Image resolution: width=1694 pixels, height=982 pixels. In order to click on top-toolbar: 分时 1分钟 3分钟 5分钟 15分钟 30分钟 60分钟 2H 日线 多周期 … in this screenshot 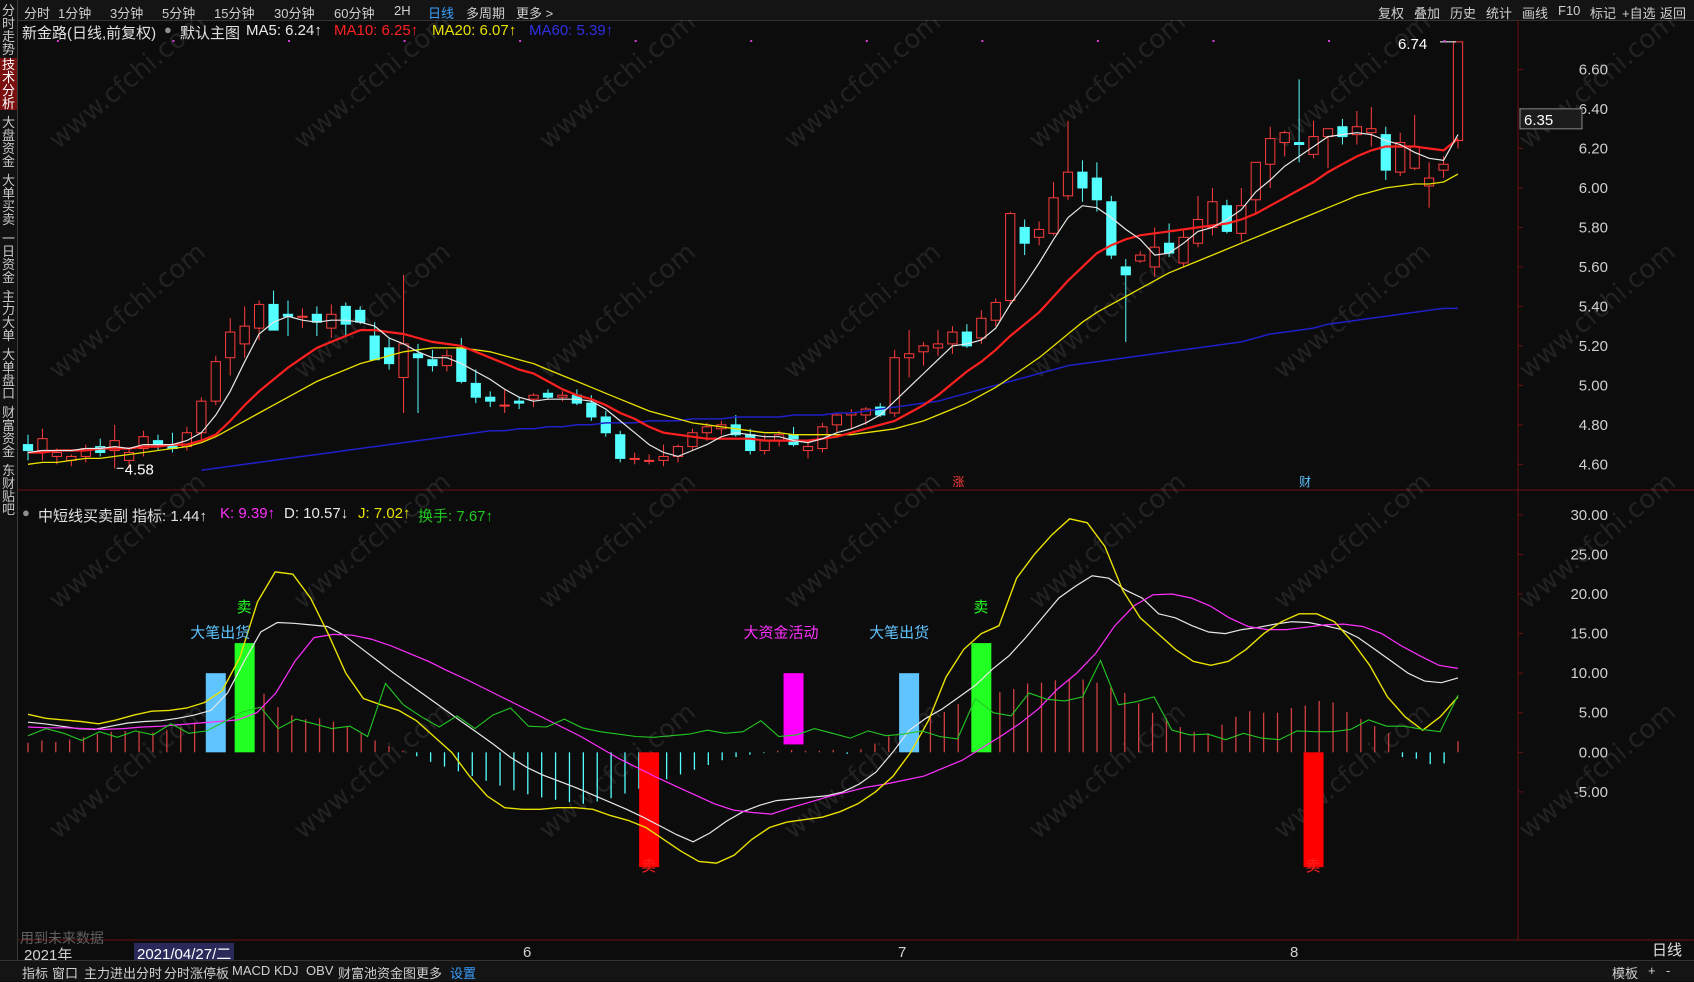, I will do `click(856, 10)`.